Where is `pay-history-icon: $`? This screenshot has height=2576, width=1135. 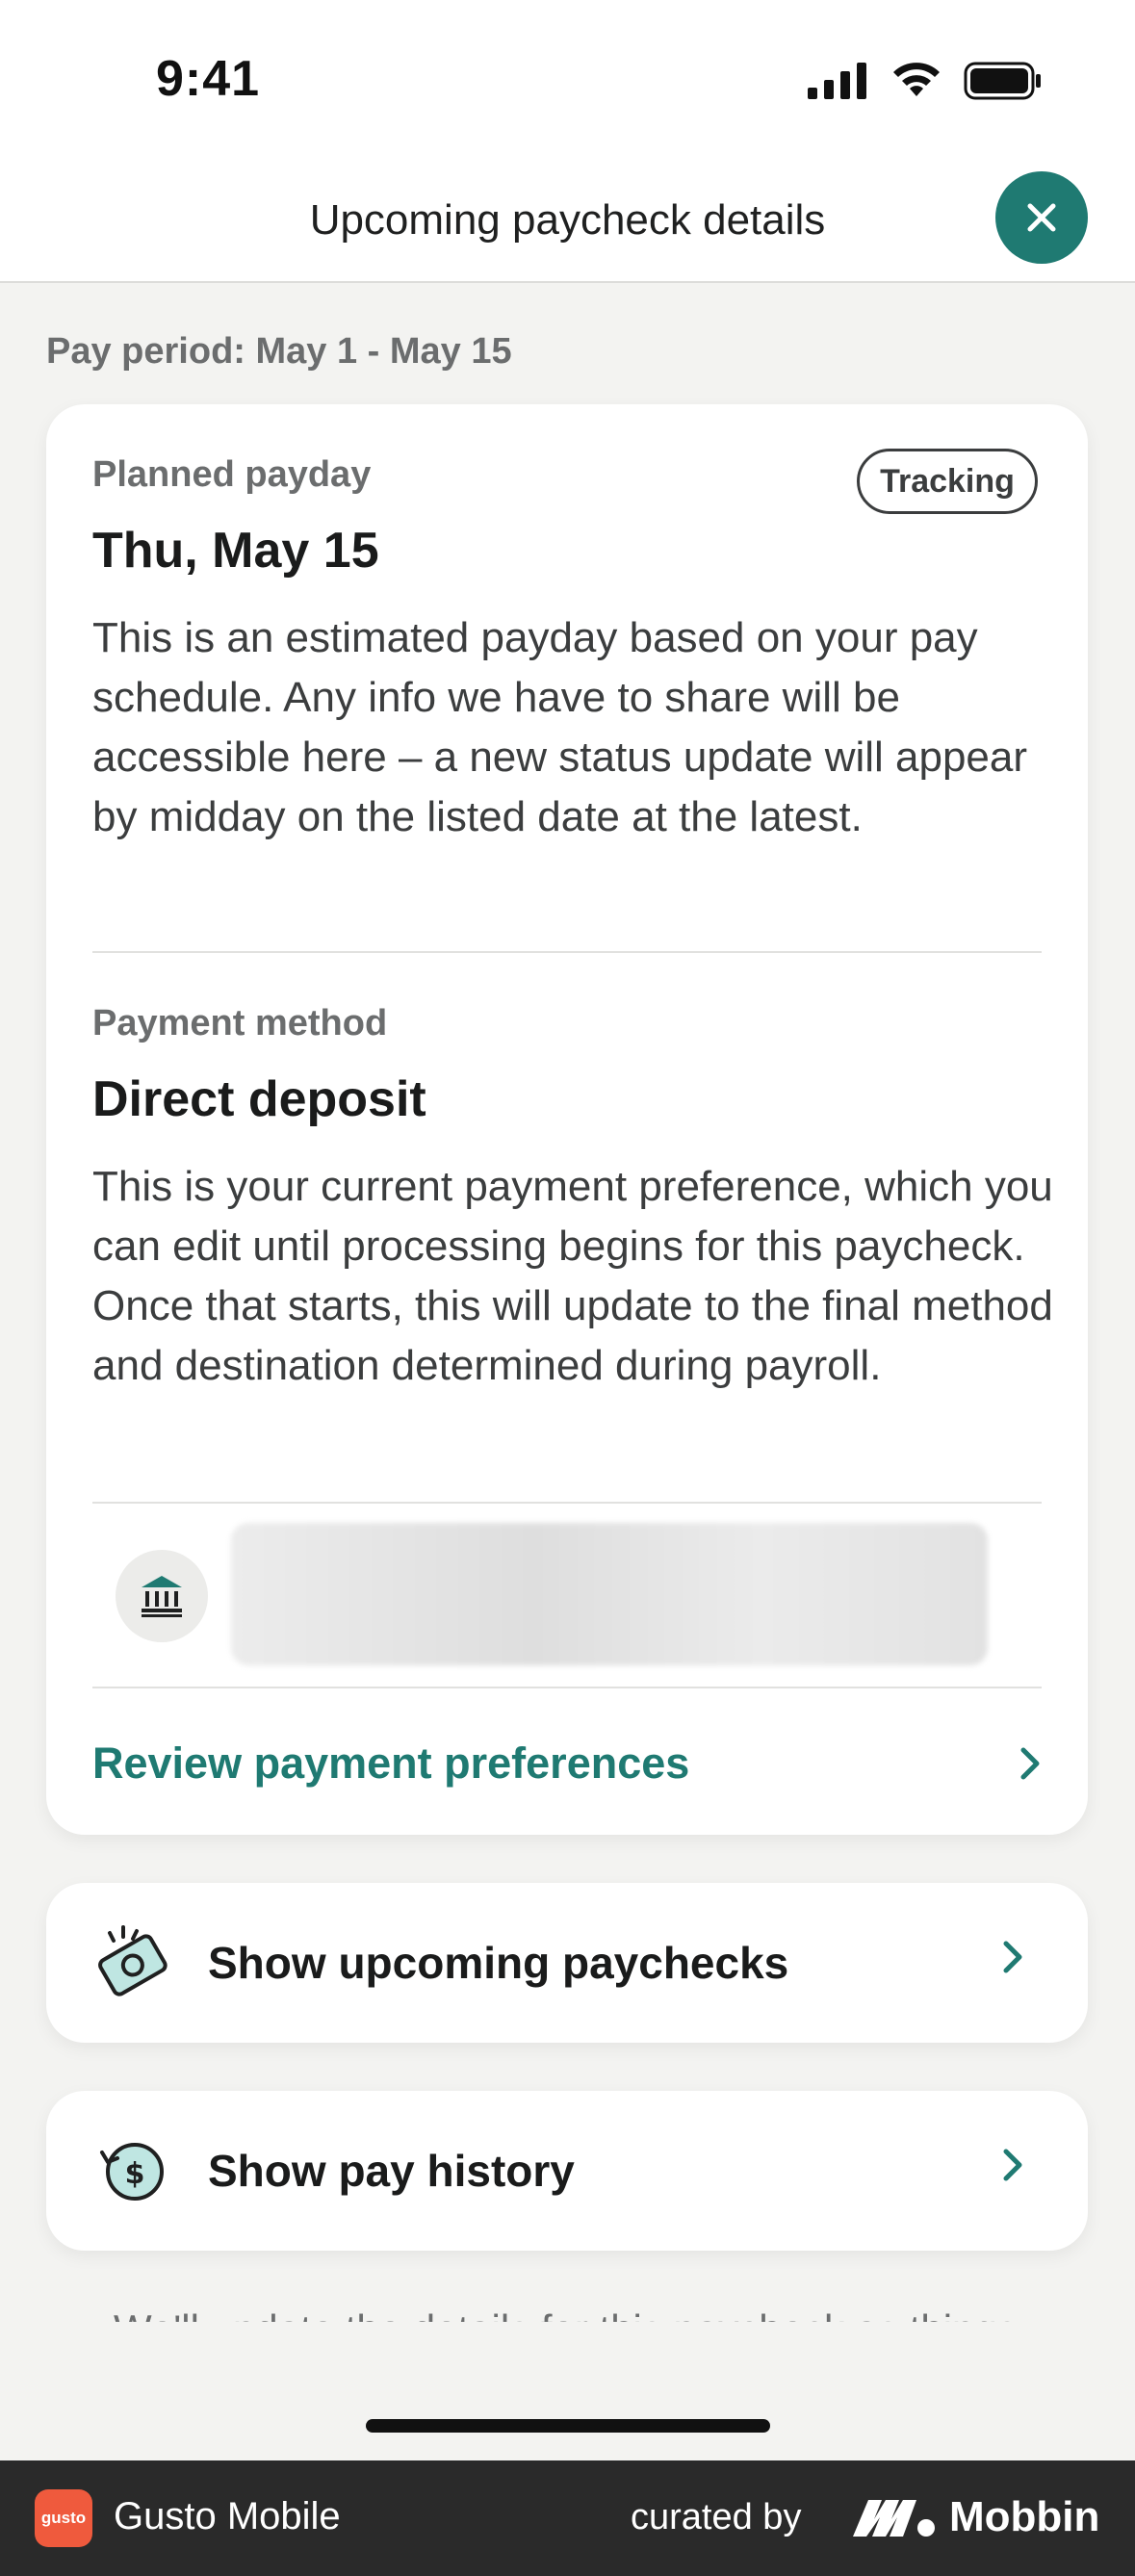 pay-history-icon: $ is located at coordinates (132, 2172).